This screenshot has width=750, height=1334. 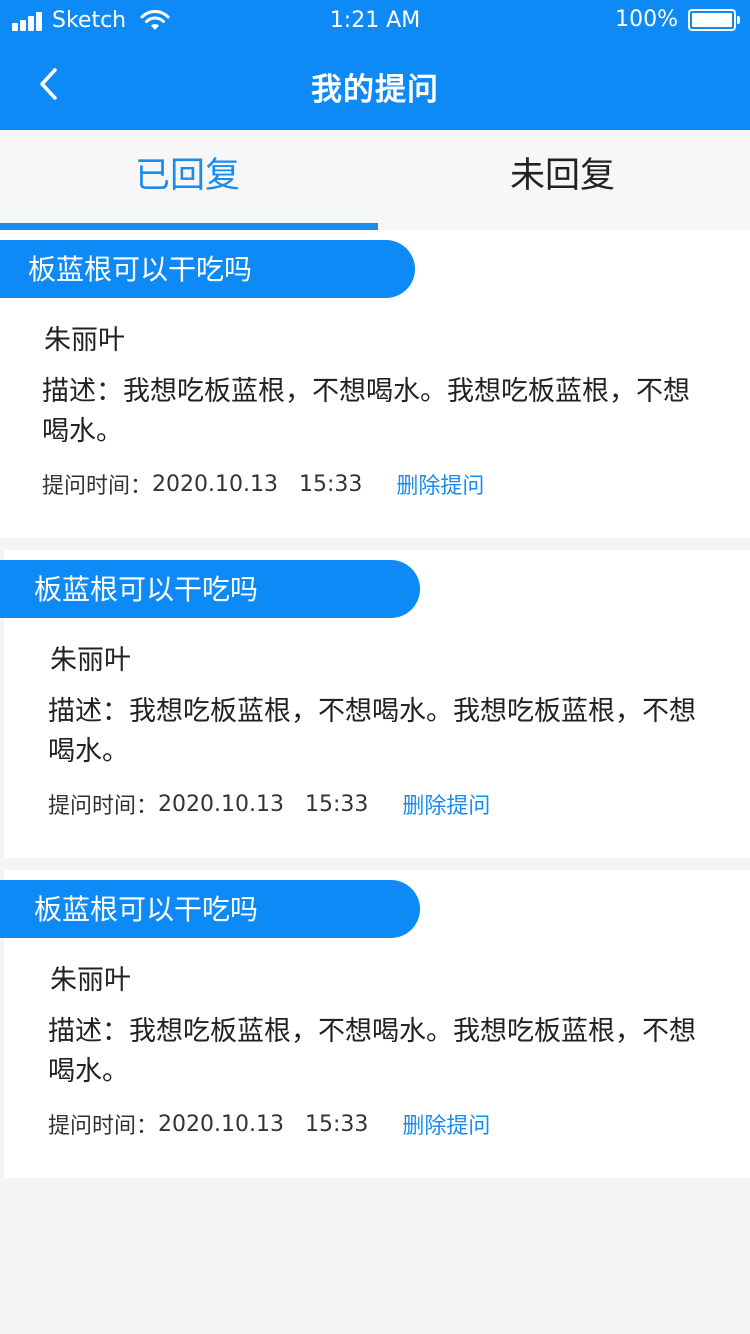 What do you see at coordinates (375, 90) in the screenshot?
I see `page-title: 我的提问` at bounding box center [375, 90].